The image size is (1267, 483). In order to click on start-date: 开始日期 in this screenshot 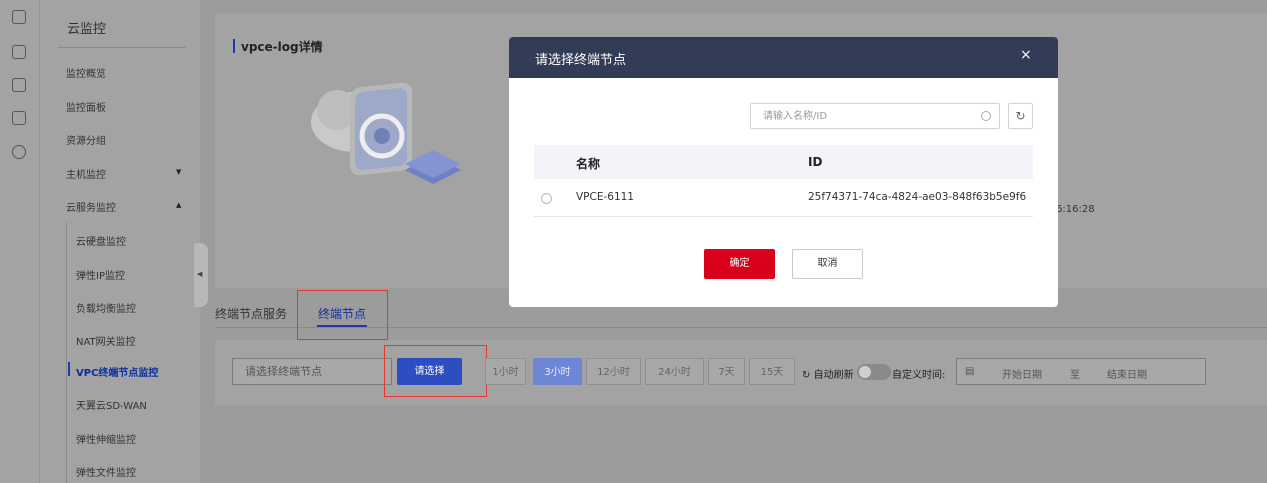, I will do `click(1022, 373)`.